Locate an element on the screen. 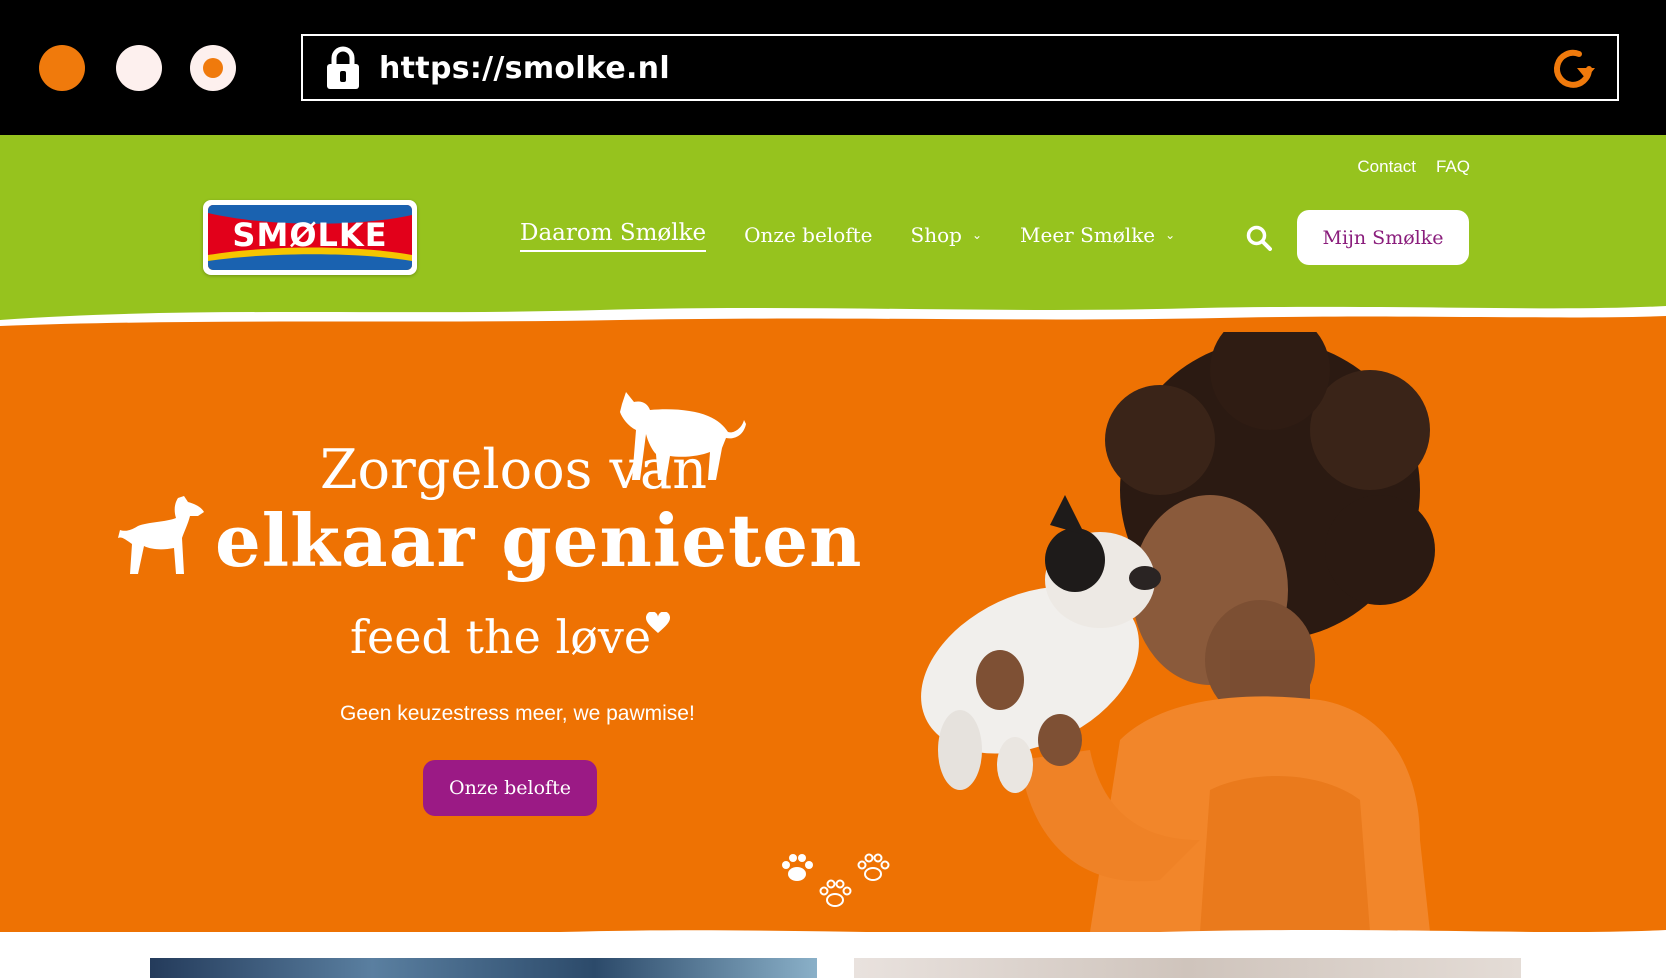 This screenshot has width=1666, height=978. nav-daarom-smolke: Daarom Smølke is located at coordinates (613, 236).